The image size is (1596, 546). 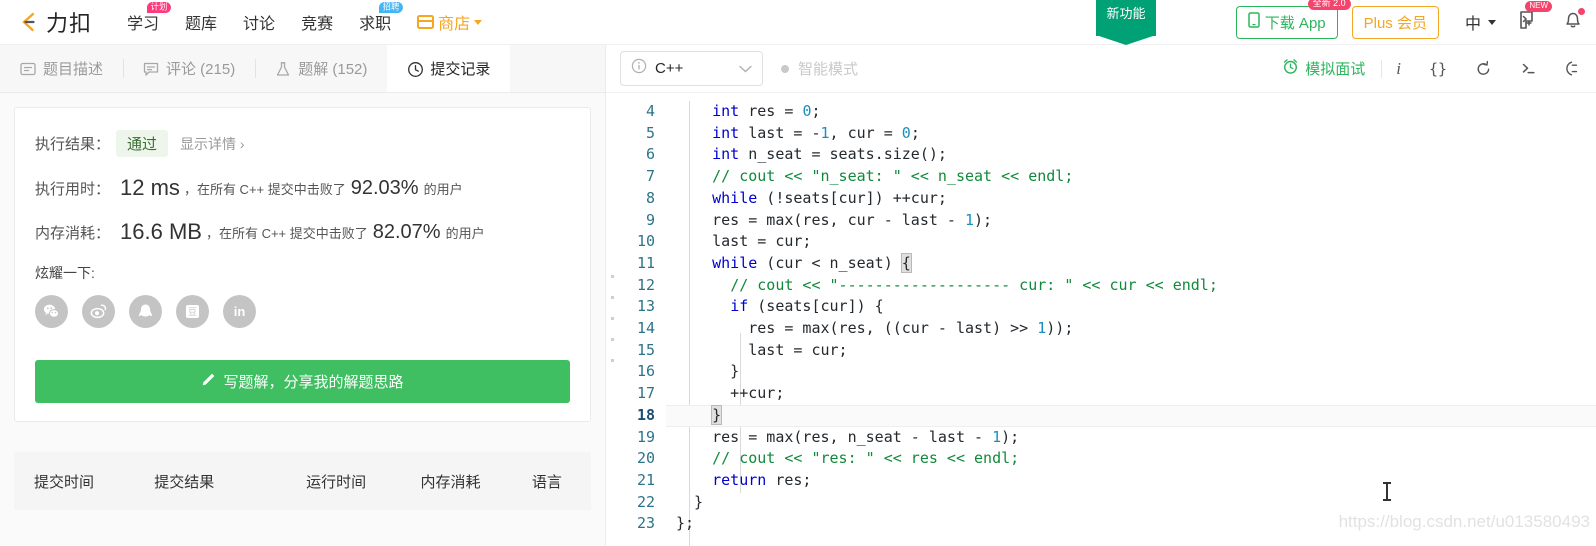 What do you see at coordinates (650, 154) in the screenshot?
I see `line-number: 6` at bounding box center [650, 154].